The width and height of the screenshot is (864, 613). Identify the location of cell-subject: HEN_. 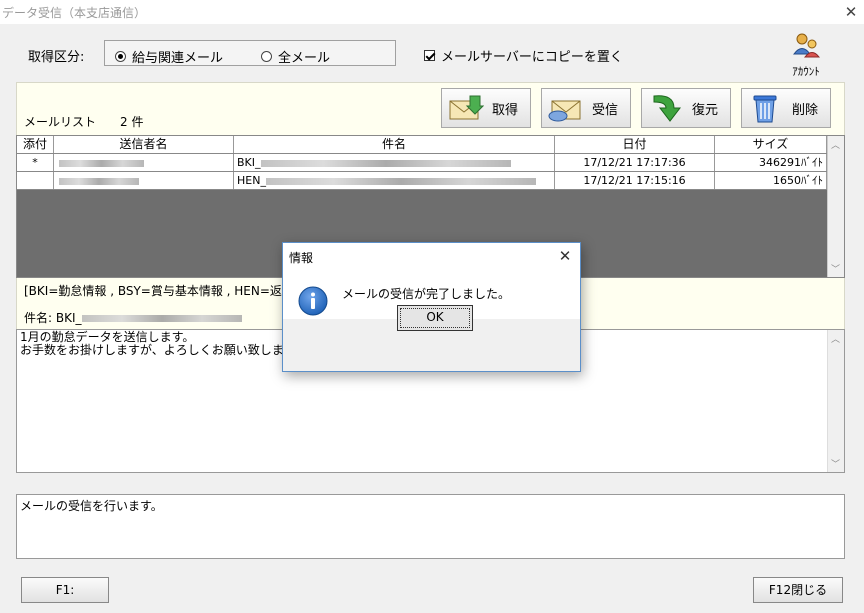
(394, 180).